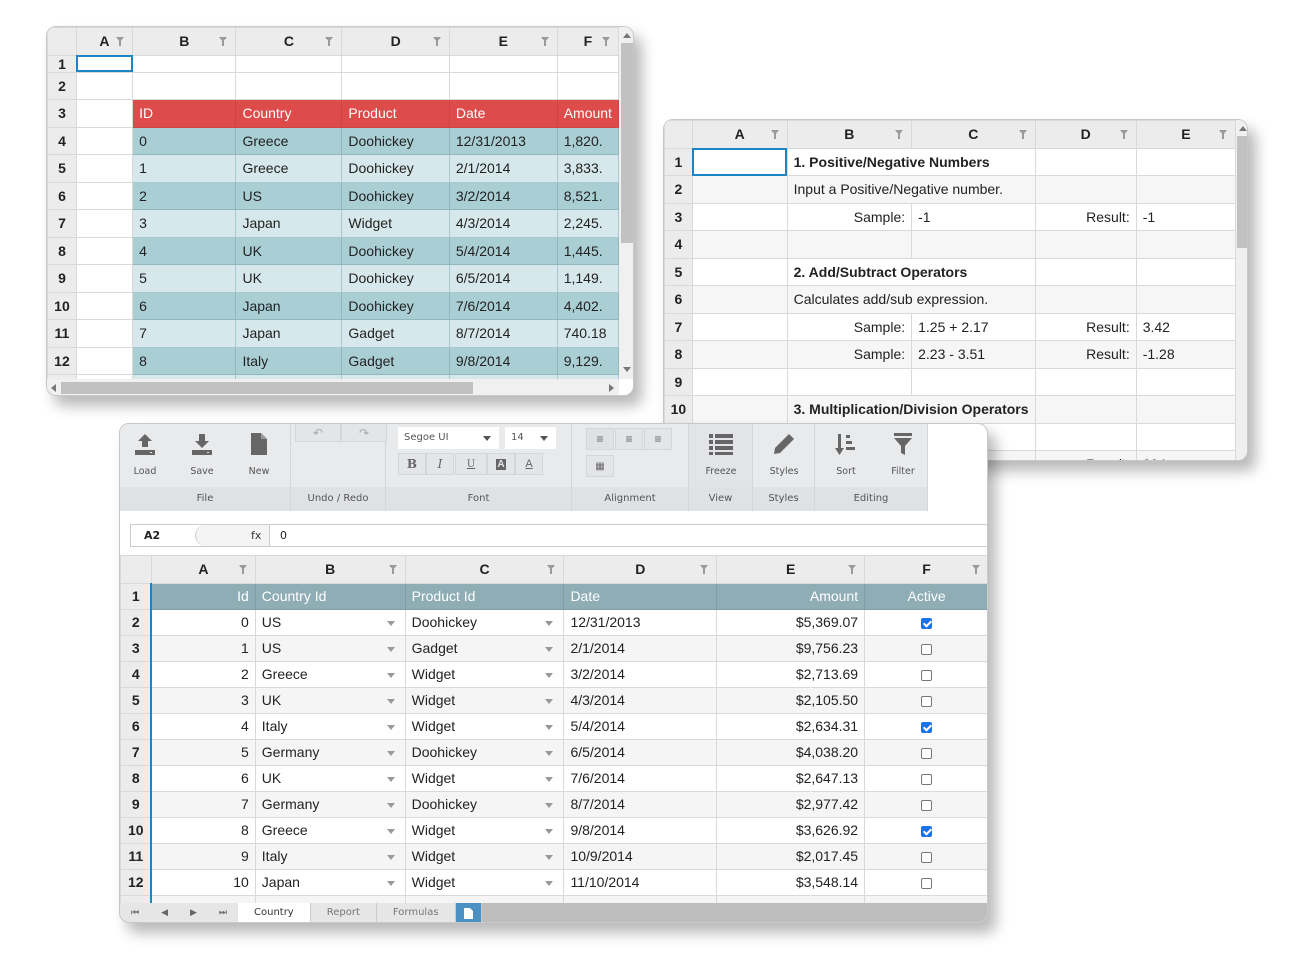 The width and height of the screenshot is (1290, 957). What do you see at coordinates (289, 250) in the screenshot?
I see `cell: UK` at bounding box center [289, 250].